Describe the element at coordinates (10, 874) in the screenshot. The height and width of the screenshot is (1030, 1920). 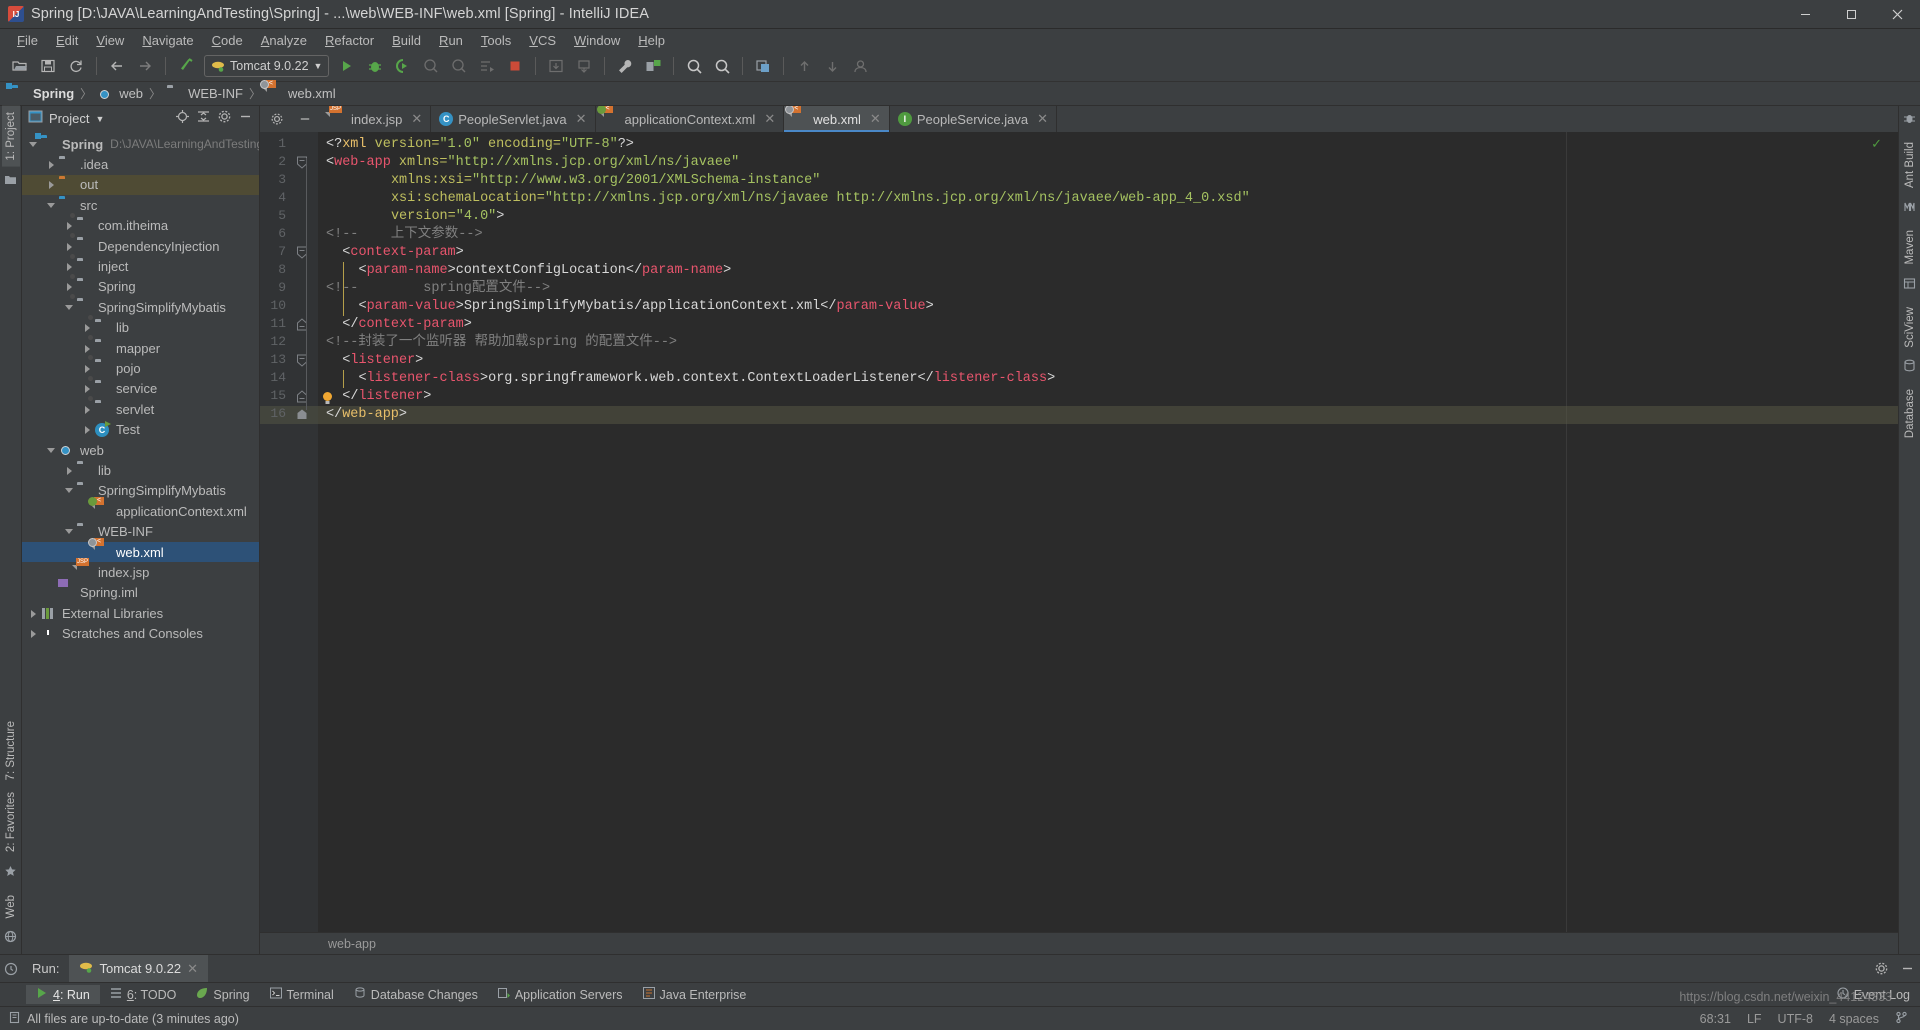
I see `star-icon` at that location.